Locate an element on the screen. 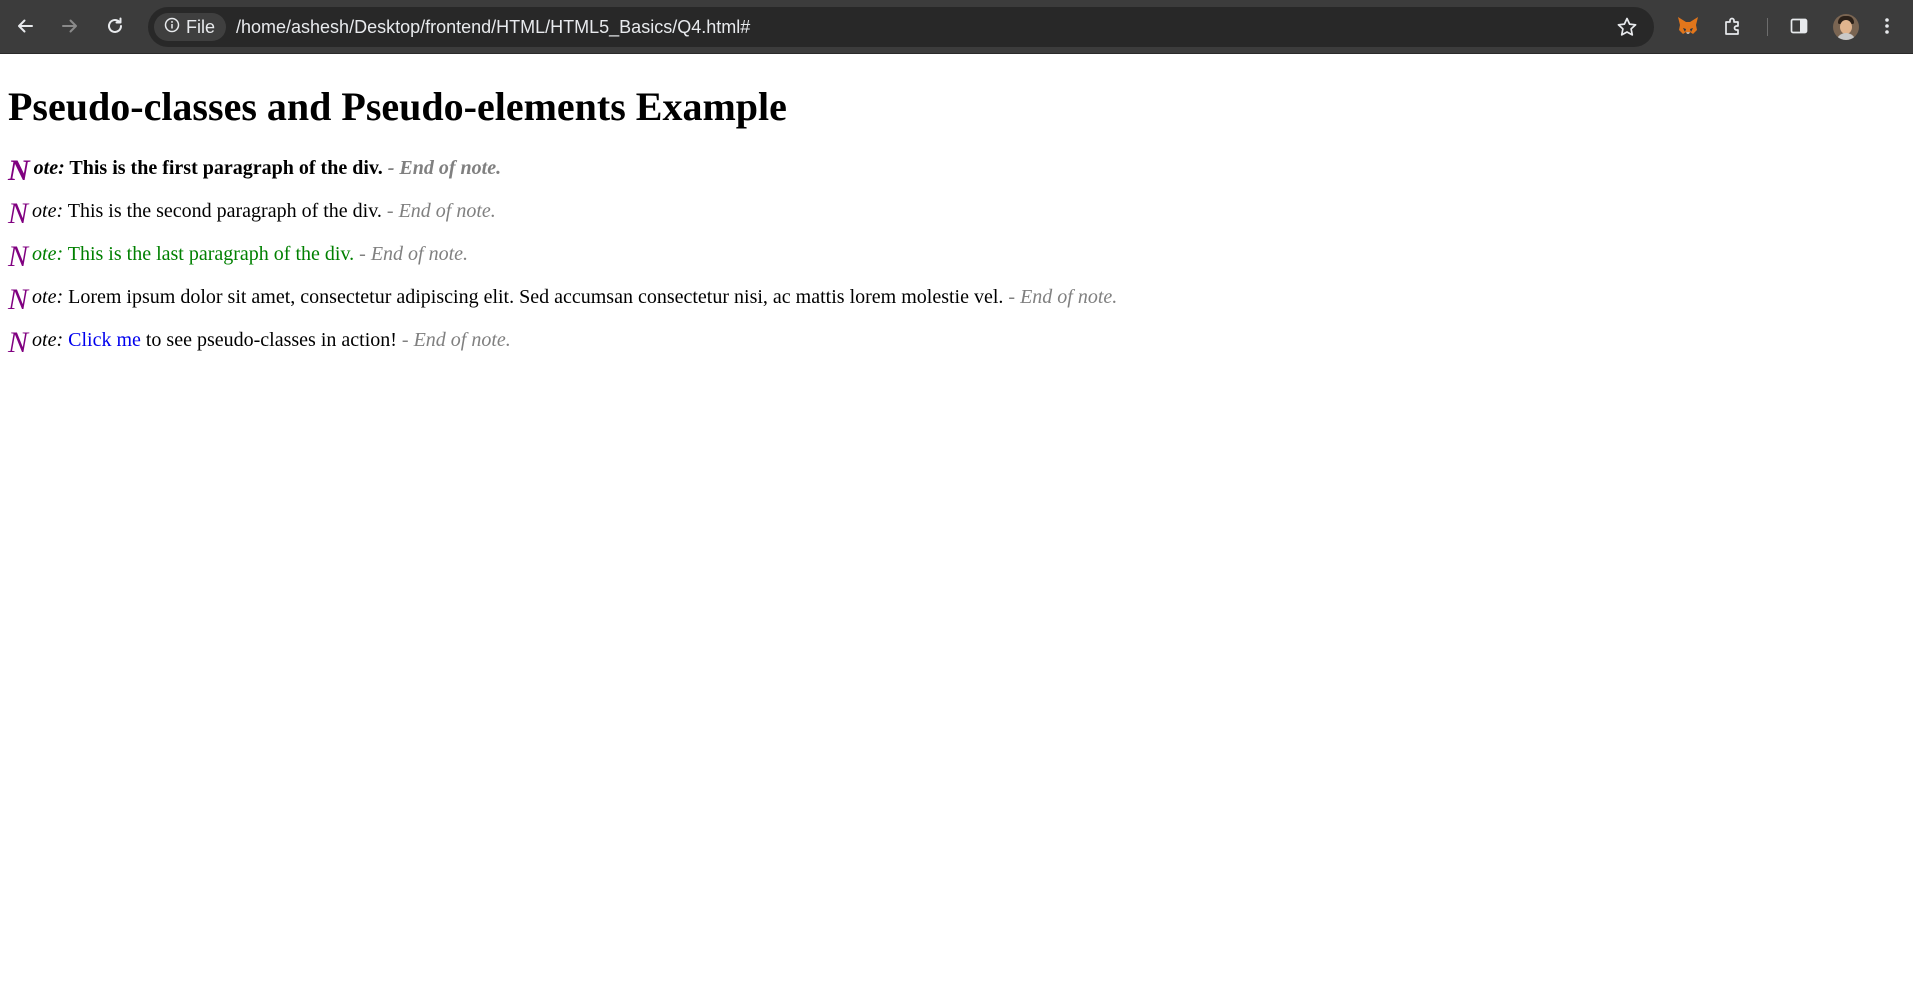 This screenshot has height=988, width=1913. note-text: This is the last paragraph of the div. is located at coordinates (211, 254).